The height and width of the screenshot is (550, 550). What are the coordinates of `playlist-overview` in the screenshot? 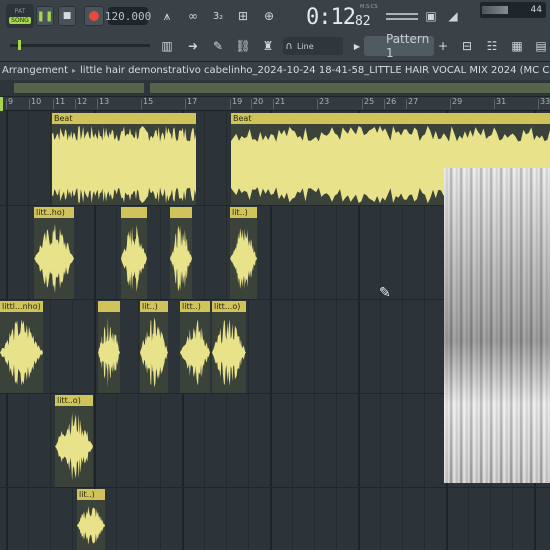 It's located at (275, 88).